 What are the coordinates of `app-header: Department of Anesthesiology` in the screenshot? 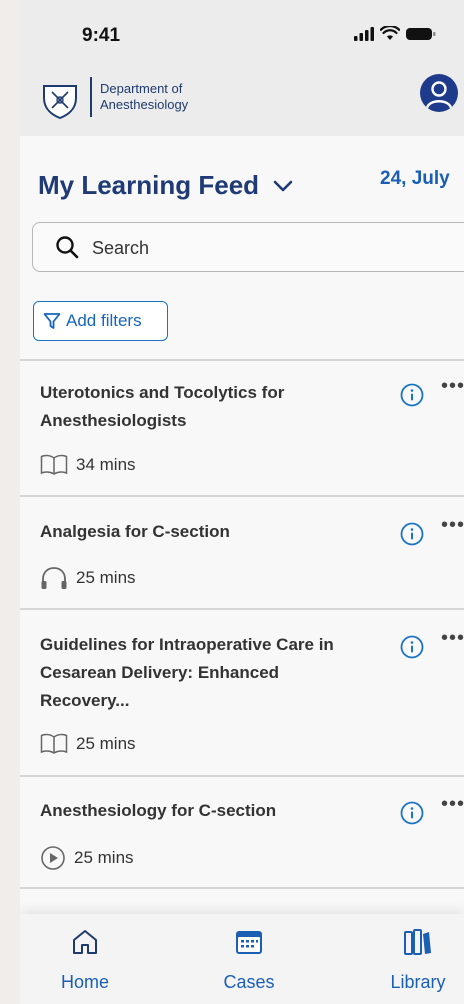 It's located at (242, 103).